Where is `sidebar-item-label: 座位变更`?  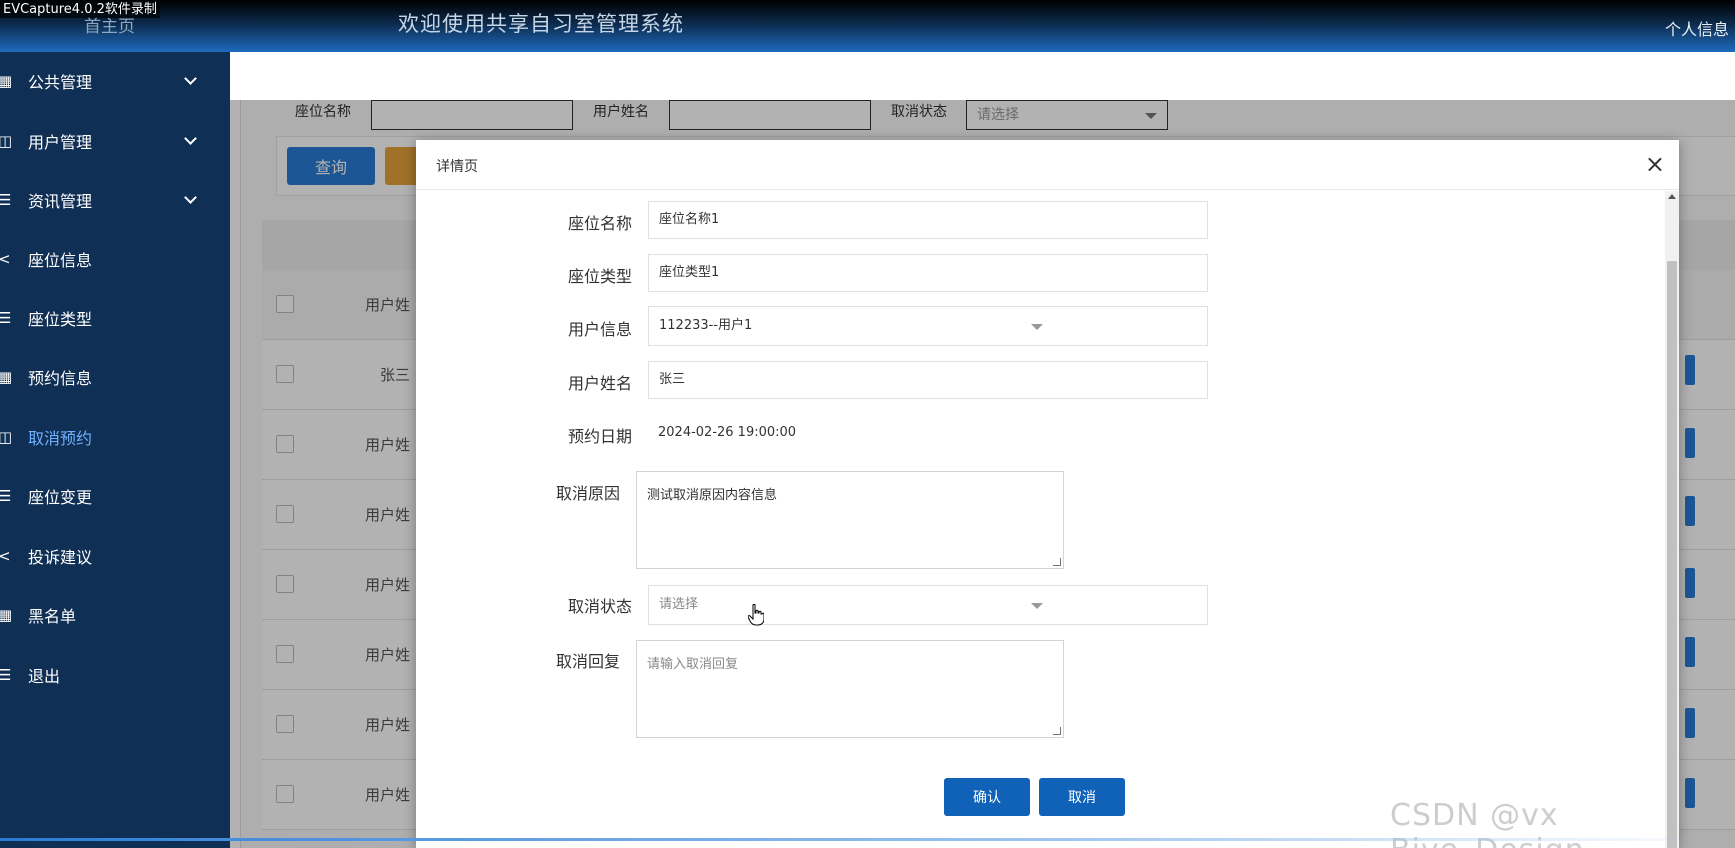
sidebar-item-label: 座位变更 is located at coordinates (60, 497).